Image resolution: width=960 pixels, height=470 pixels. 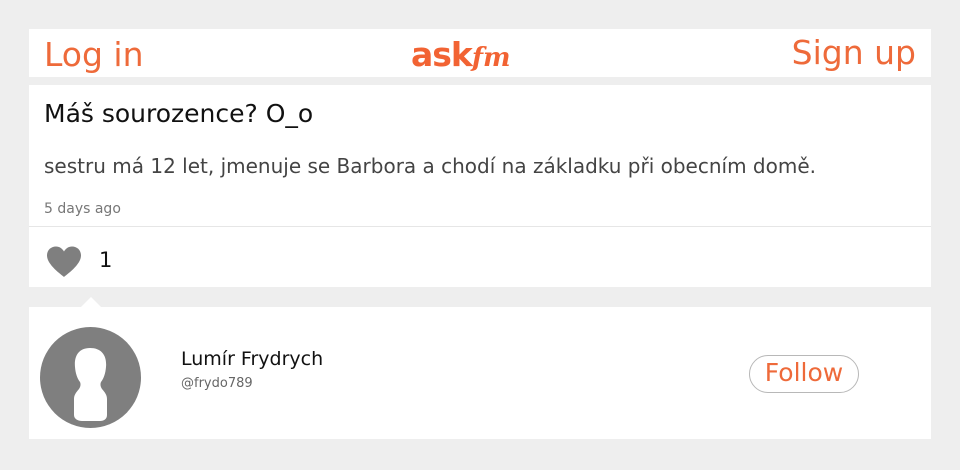 What do you see at coordinates (91, 302) in the screenshot?
I see `profile-pointer` at bounding box center [91, 302].